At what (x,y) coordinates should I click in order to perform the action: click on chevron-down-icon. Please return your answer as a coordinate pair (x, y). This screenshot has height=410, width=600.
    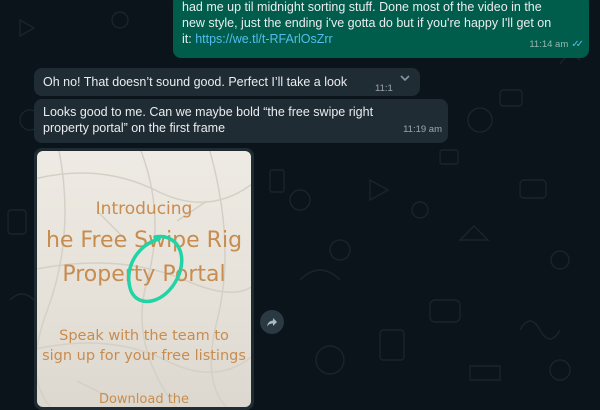
    Looking at the image, I should click on (405, 78).